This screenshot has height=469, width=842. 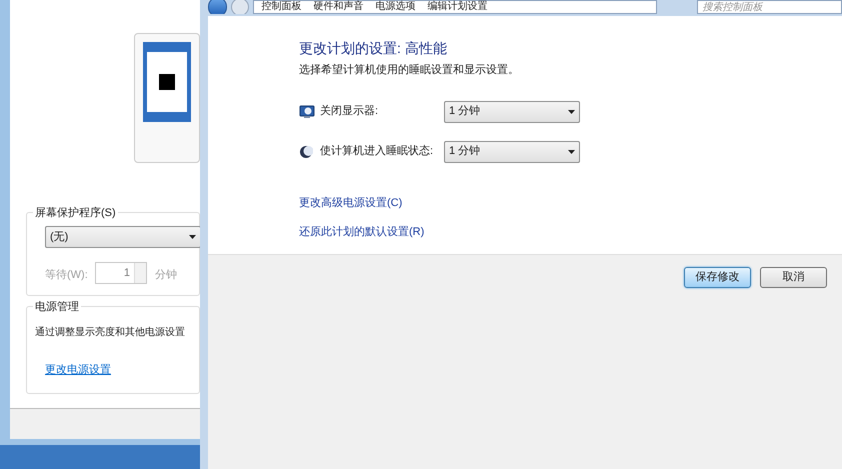 I want to click on search-field: 搜索控制面板, so click(x=769, y=7).